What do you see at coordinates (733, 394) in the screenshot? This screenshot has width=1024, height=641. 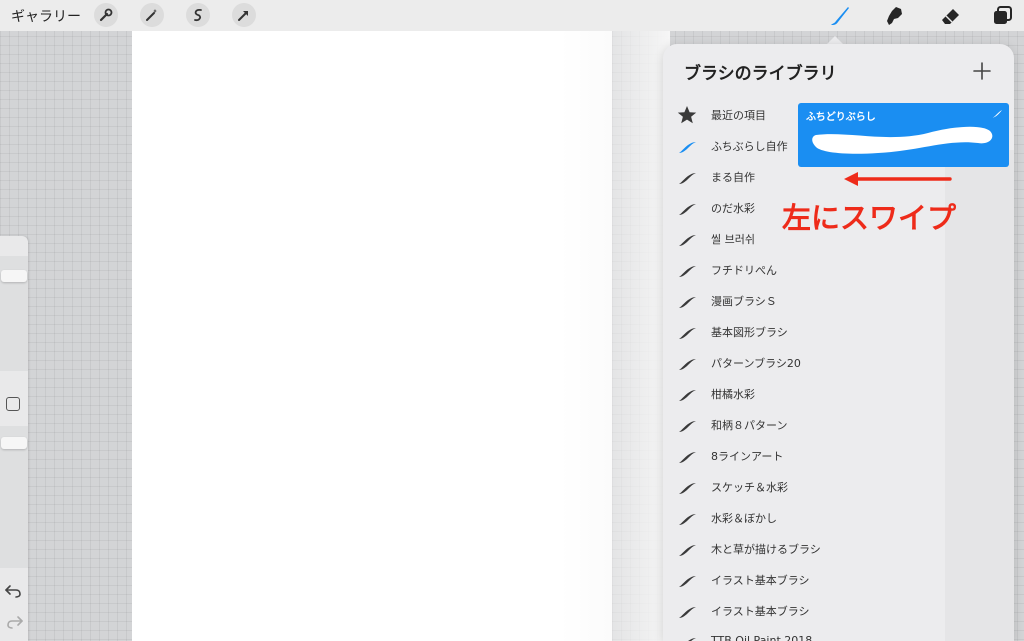 I see `brush-set-label: 柑橘水彩` at bounding box center [733, 394].